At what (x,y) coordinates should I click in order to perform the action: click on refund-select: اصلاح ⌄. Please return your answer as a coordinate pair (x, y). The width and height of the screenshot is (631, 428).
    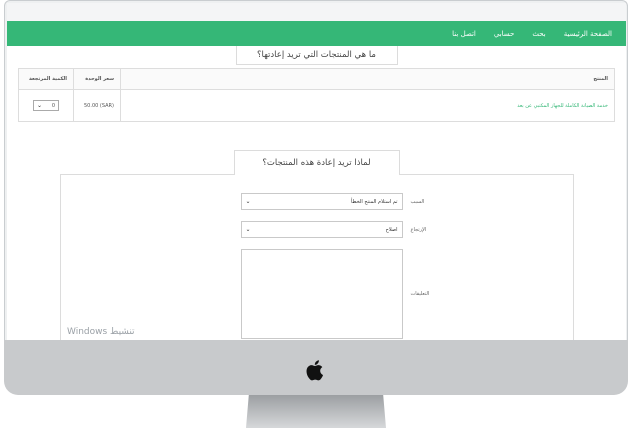
    Looking at the image, I should click on (321, 229).